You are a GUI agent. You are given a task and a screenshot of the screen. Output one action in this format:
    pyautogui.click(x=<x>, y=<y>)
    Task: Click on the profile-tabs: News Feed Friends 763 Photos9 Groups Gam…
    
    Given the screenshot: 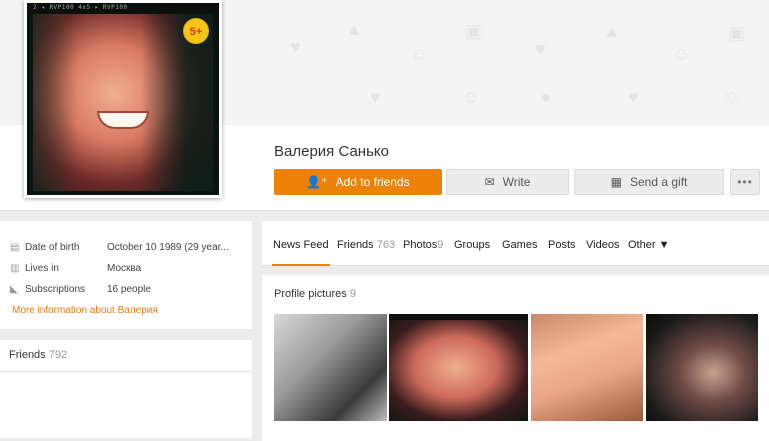 What is the action you would take?
    pyautogui.click(x=515, y=243)
    